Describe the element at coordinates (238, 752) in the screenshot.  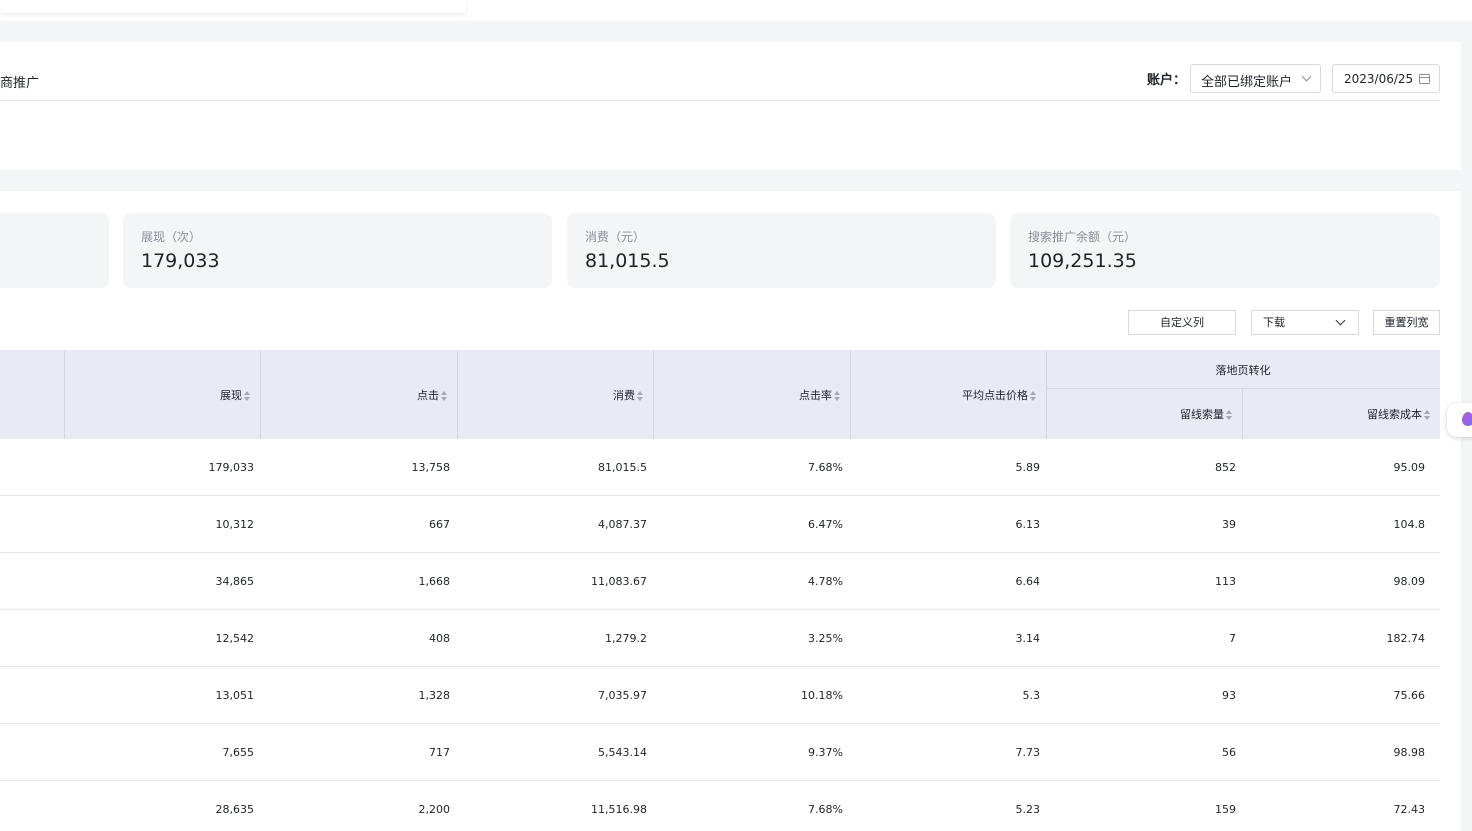
I see `table-cell: 7,655` at that location.